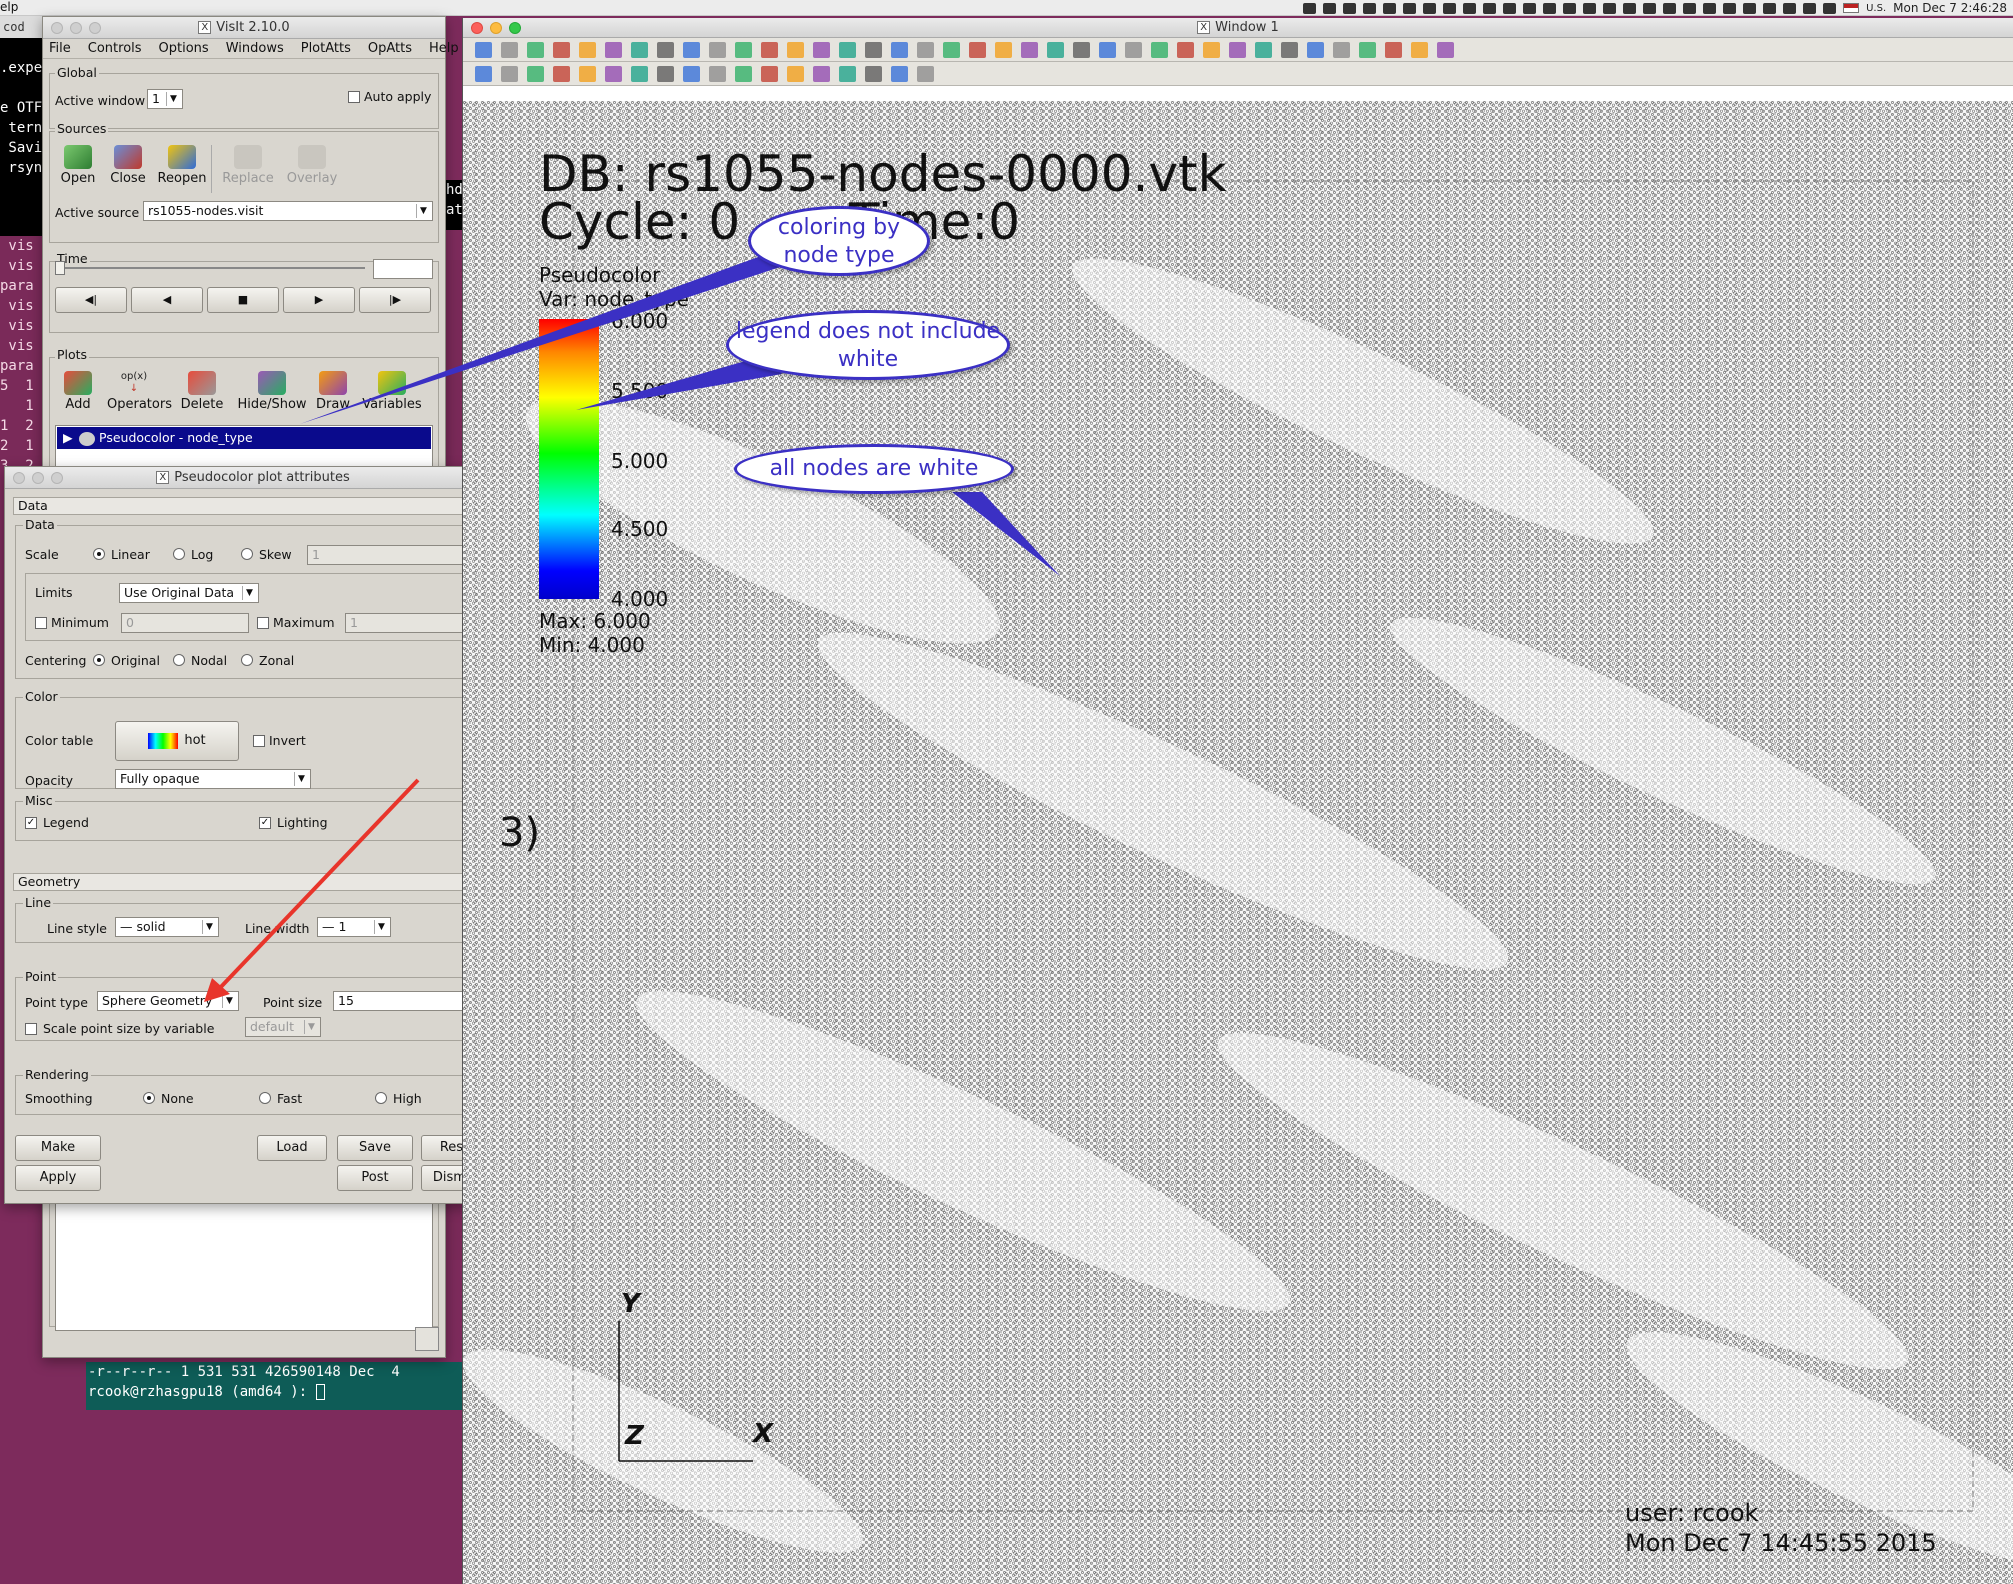 The image size is (2013, 1584). What do you see at coordinates (868, 345) in the screenshot?
I see `annotation-bubble-legend: legend does not include white` at bounding box center [868, 345].